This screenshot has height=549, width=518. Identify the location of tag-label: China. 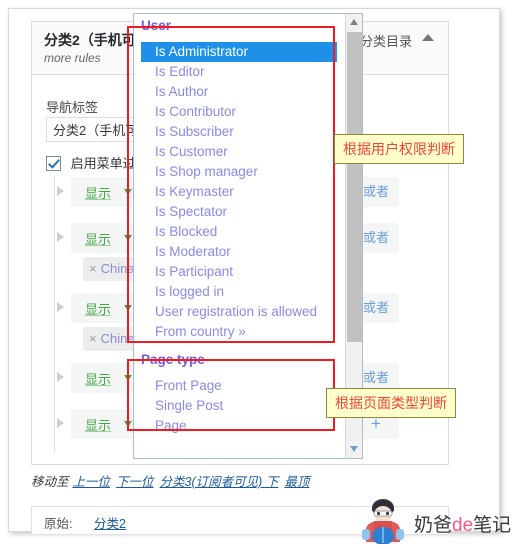
(117, 268).